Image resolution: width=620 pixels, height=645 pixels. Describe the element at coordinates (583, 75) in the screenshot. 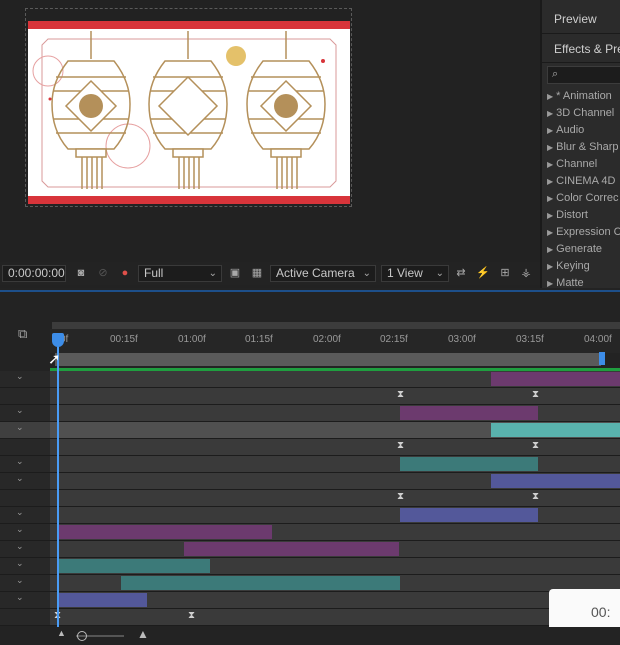

I see `effects-search-input: ⌕` at that location.